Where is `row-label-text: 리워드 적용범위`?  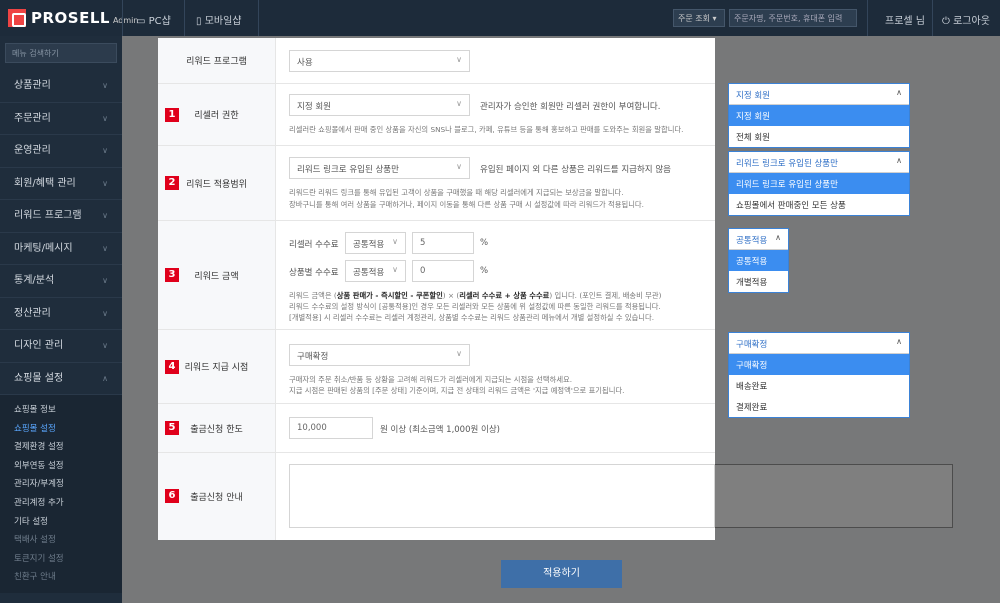 row-label-text: 리워드 적용범위 is located at coordinates (216, 184).